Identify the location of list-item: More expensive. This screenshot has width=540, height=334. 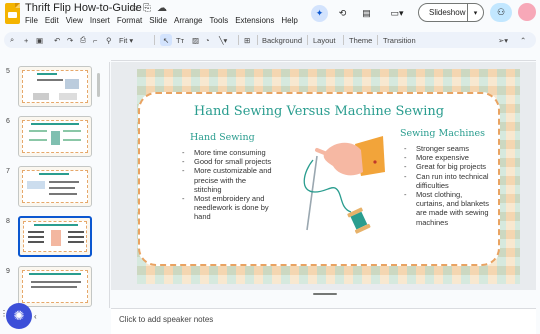
(447, 157).